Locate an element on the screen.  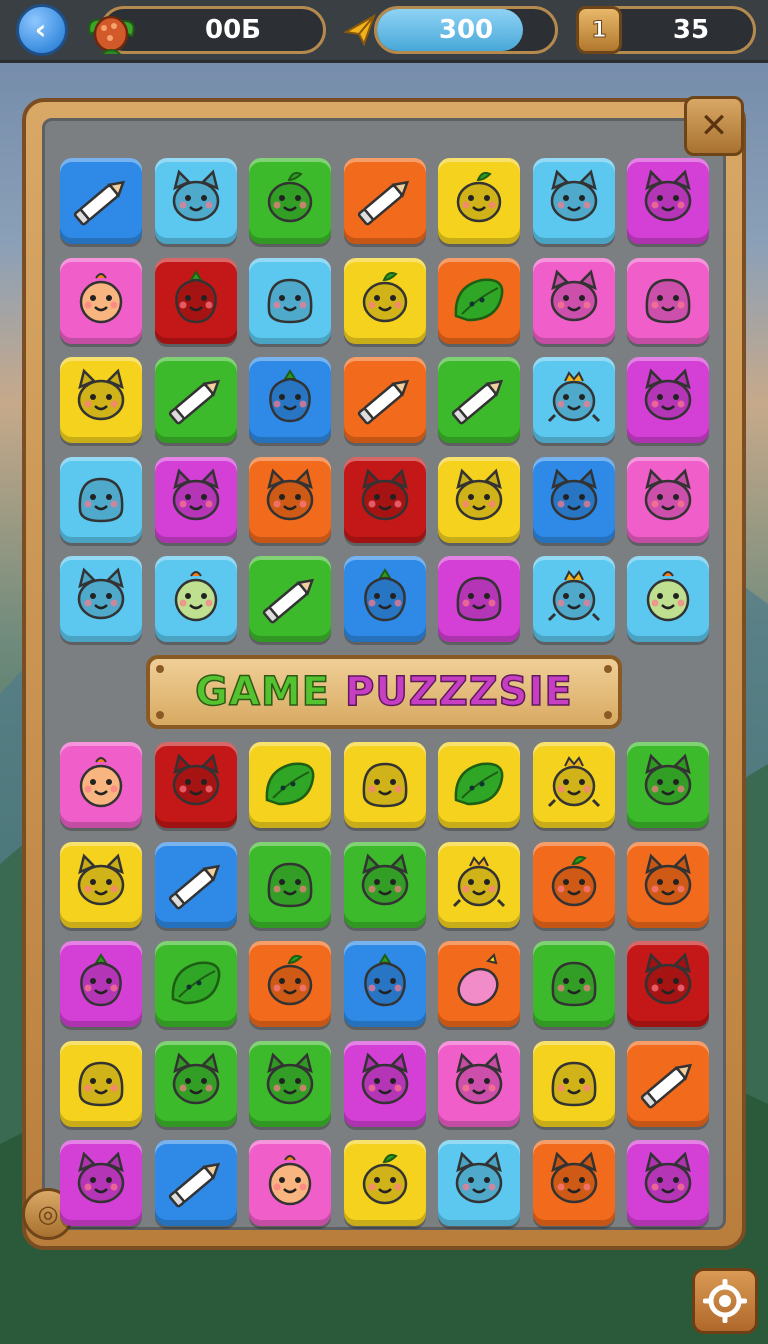
settings-button is located at coordinates (725, 1301).